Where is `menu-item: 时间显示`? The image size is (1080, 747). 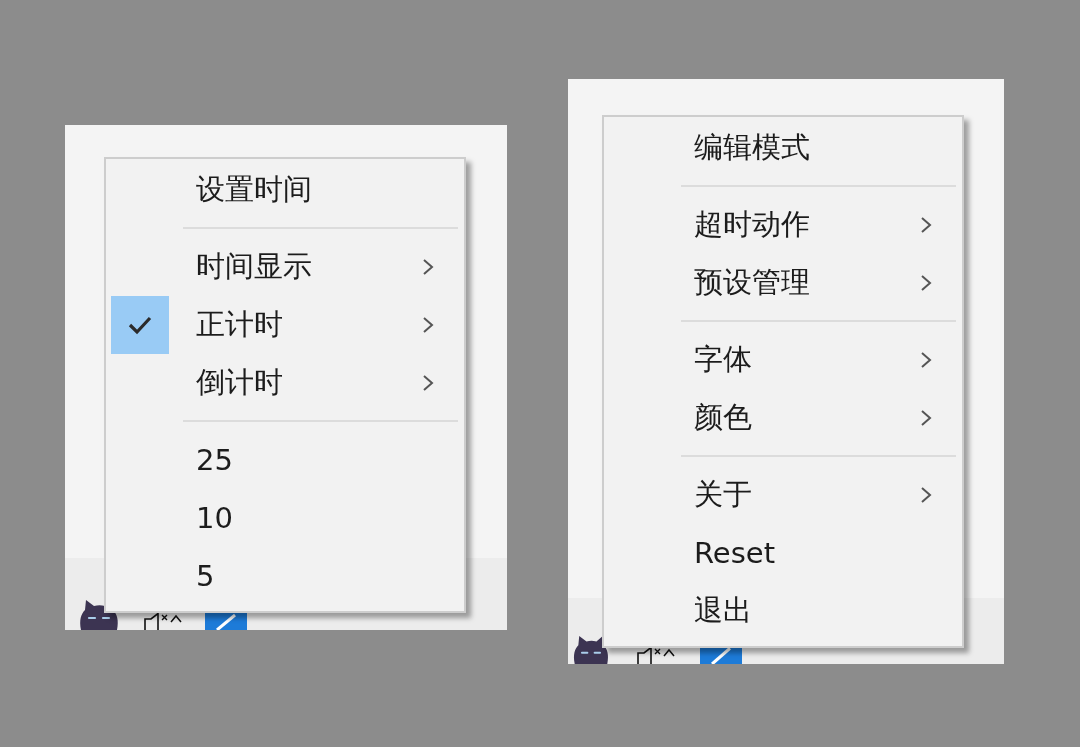 menu-item: 时间显示 is located at coordinates (285, 267).